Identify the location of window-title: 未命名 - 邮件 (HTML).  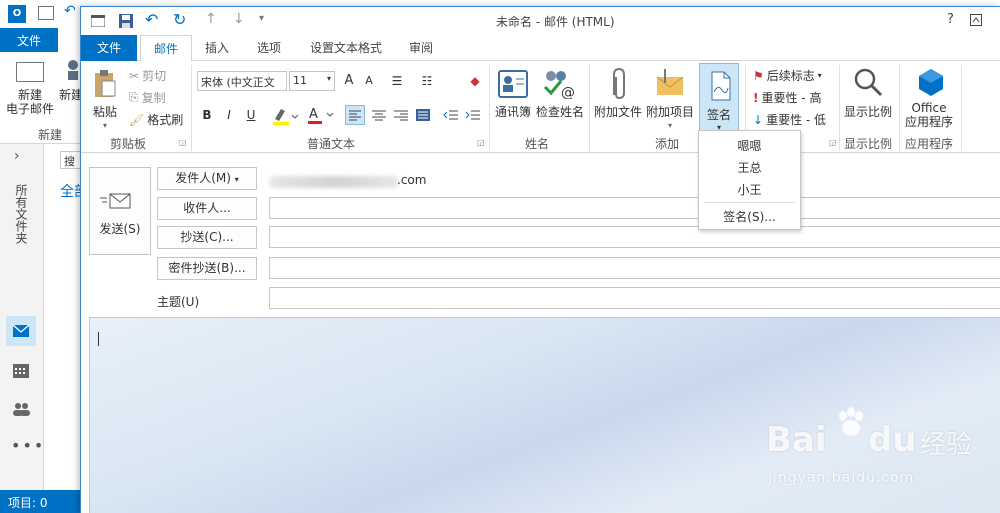
(555, 22).